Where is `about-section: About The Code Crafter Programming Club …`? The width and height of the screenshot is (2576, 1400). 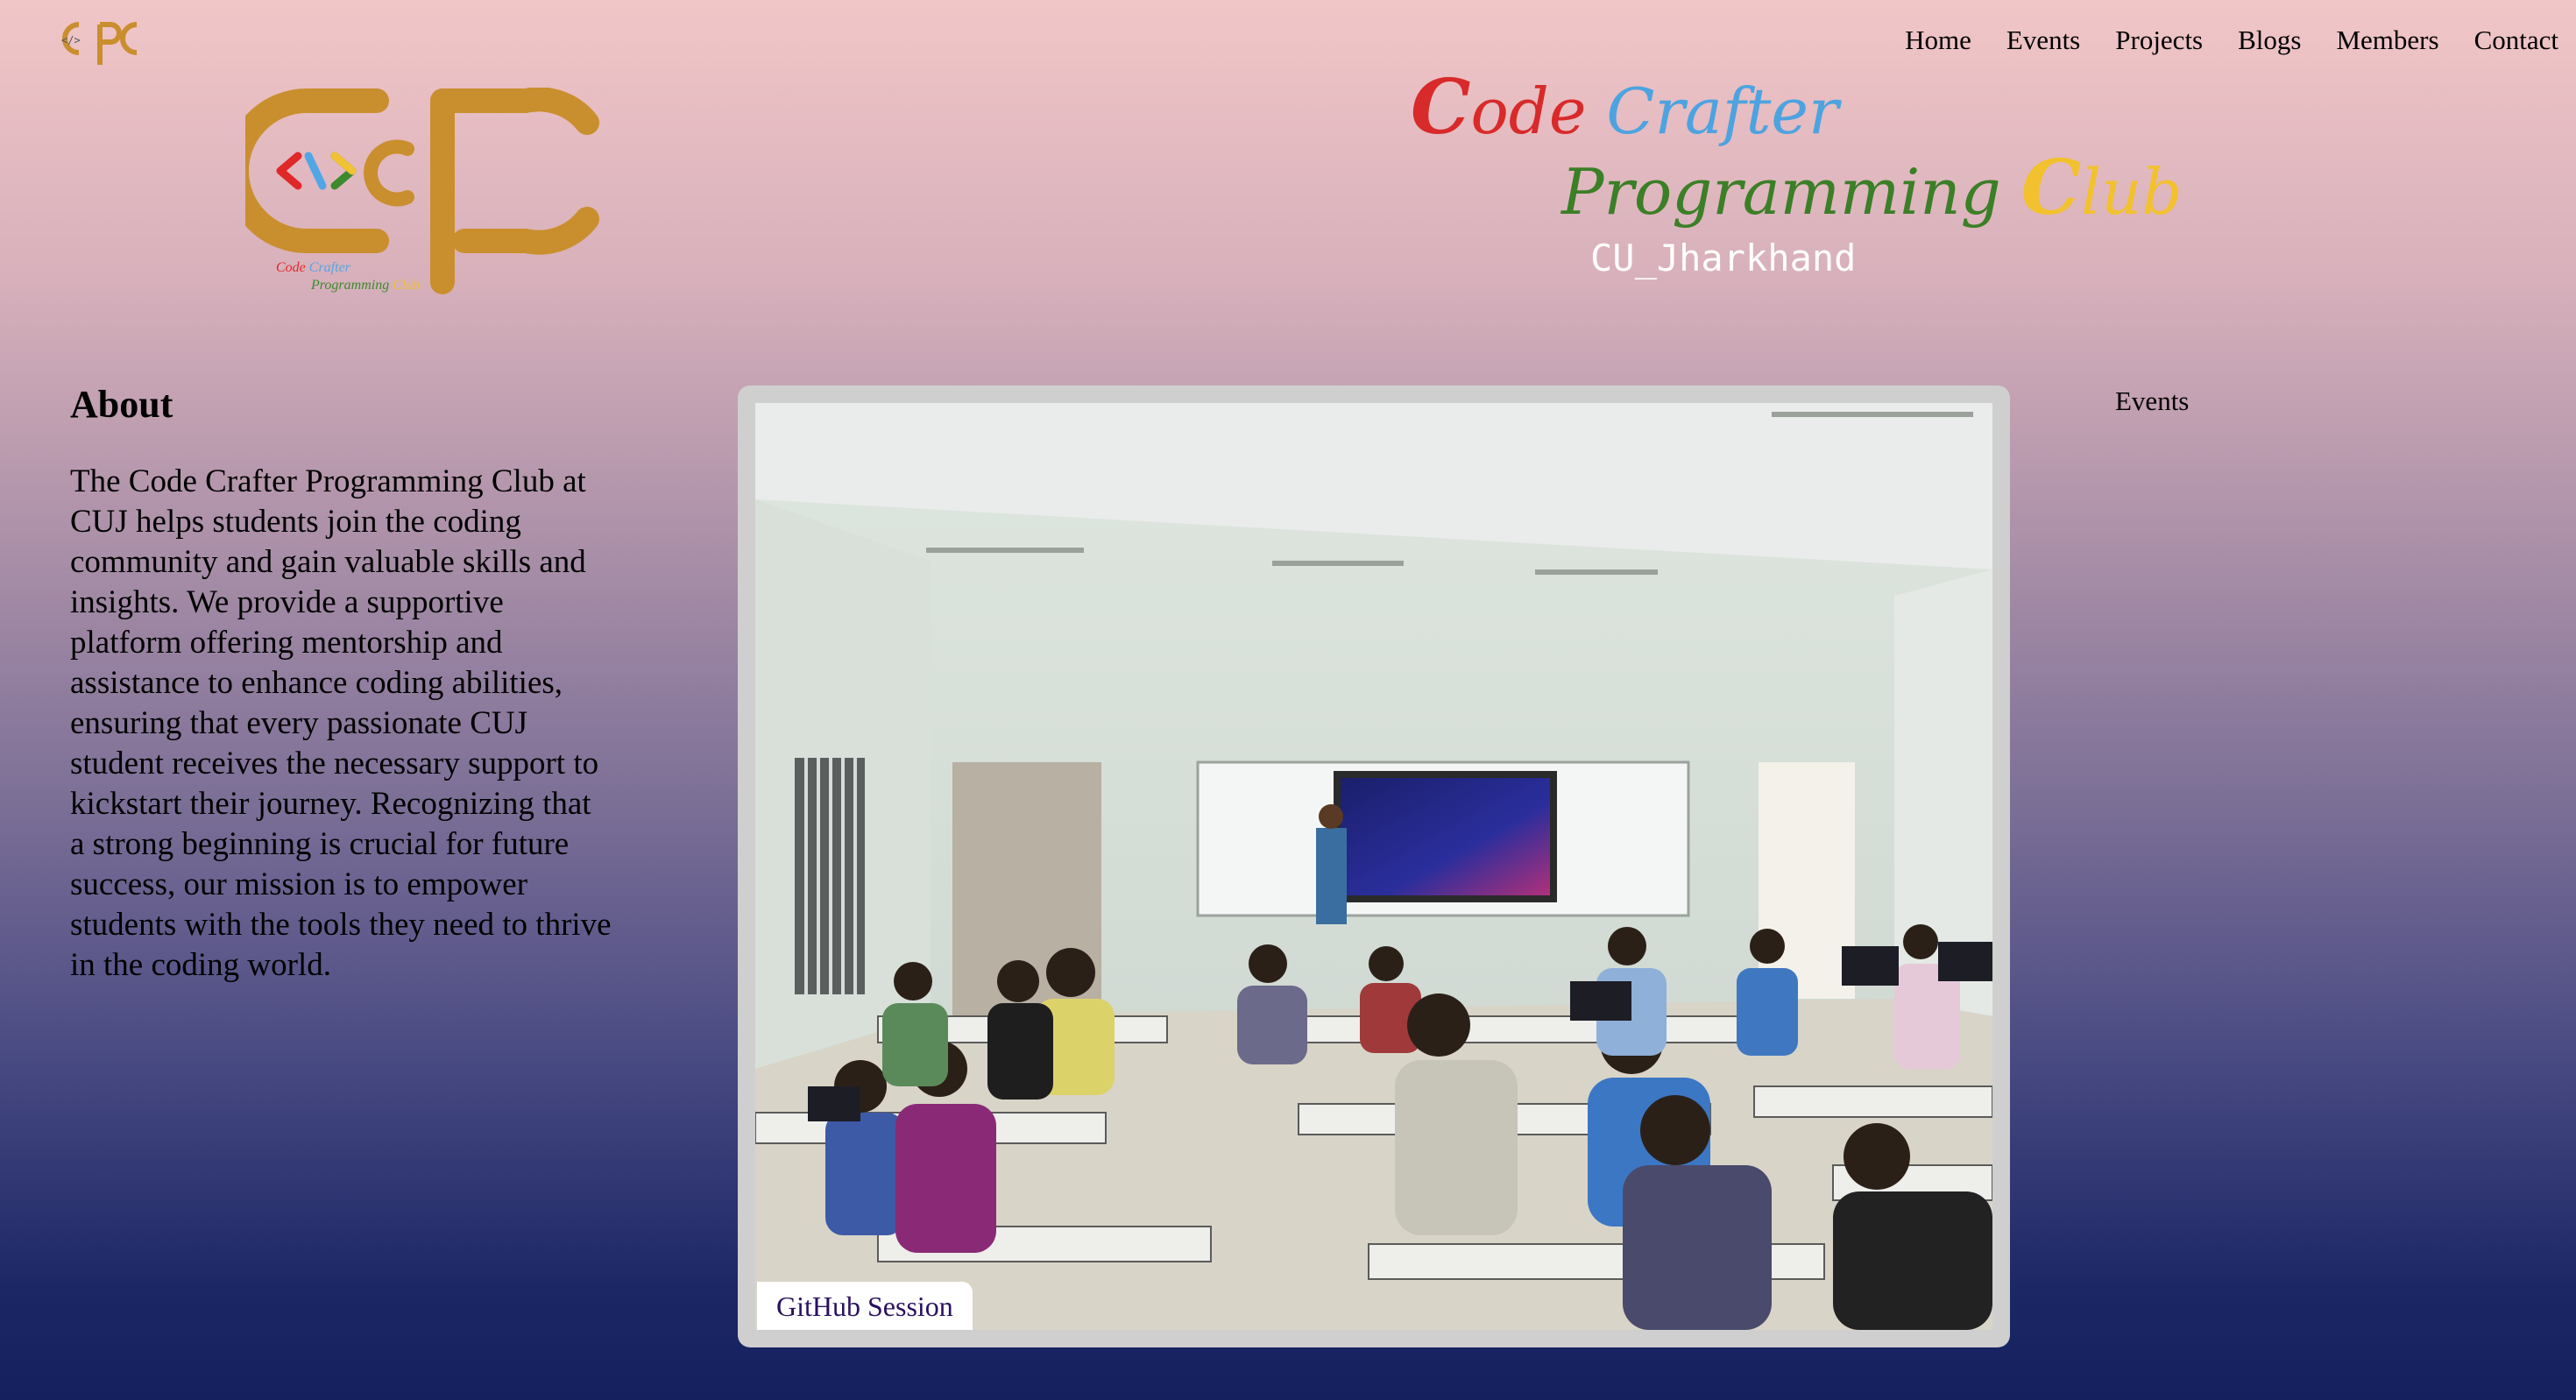
about-section: About The Code Crafter Programming Club … is located at coordinates (341, 684).